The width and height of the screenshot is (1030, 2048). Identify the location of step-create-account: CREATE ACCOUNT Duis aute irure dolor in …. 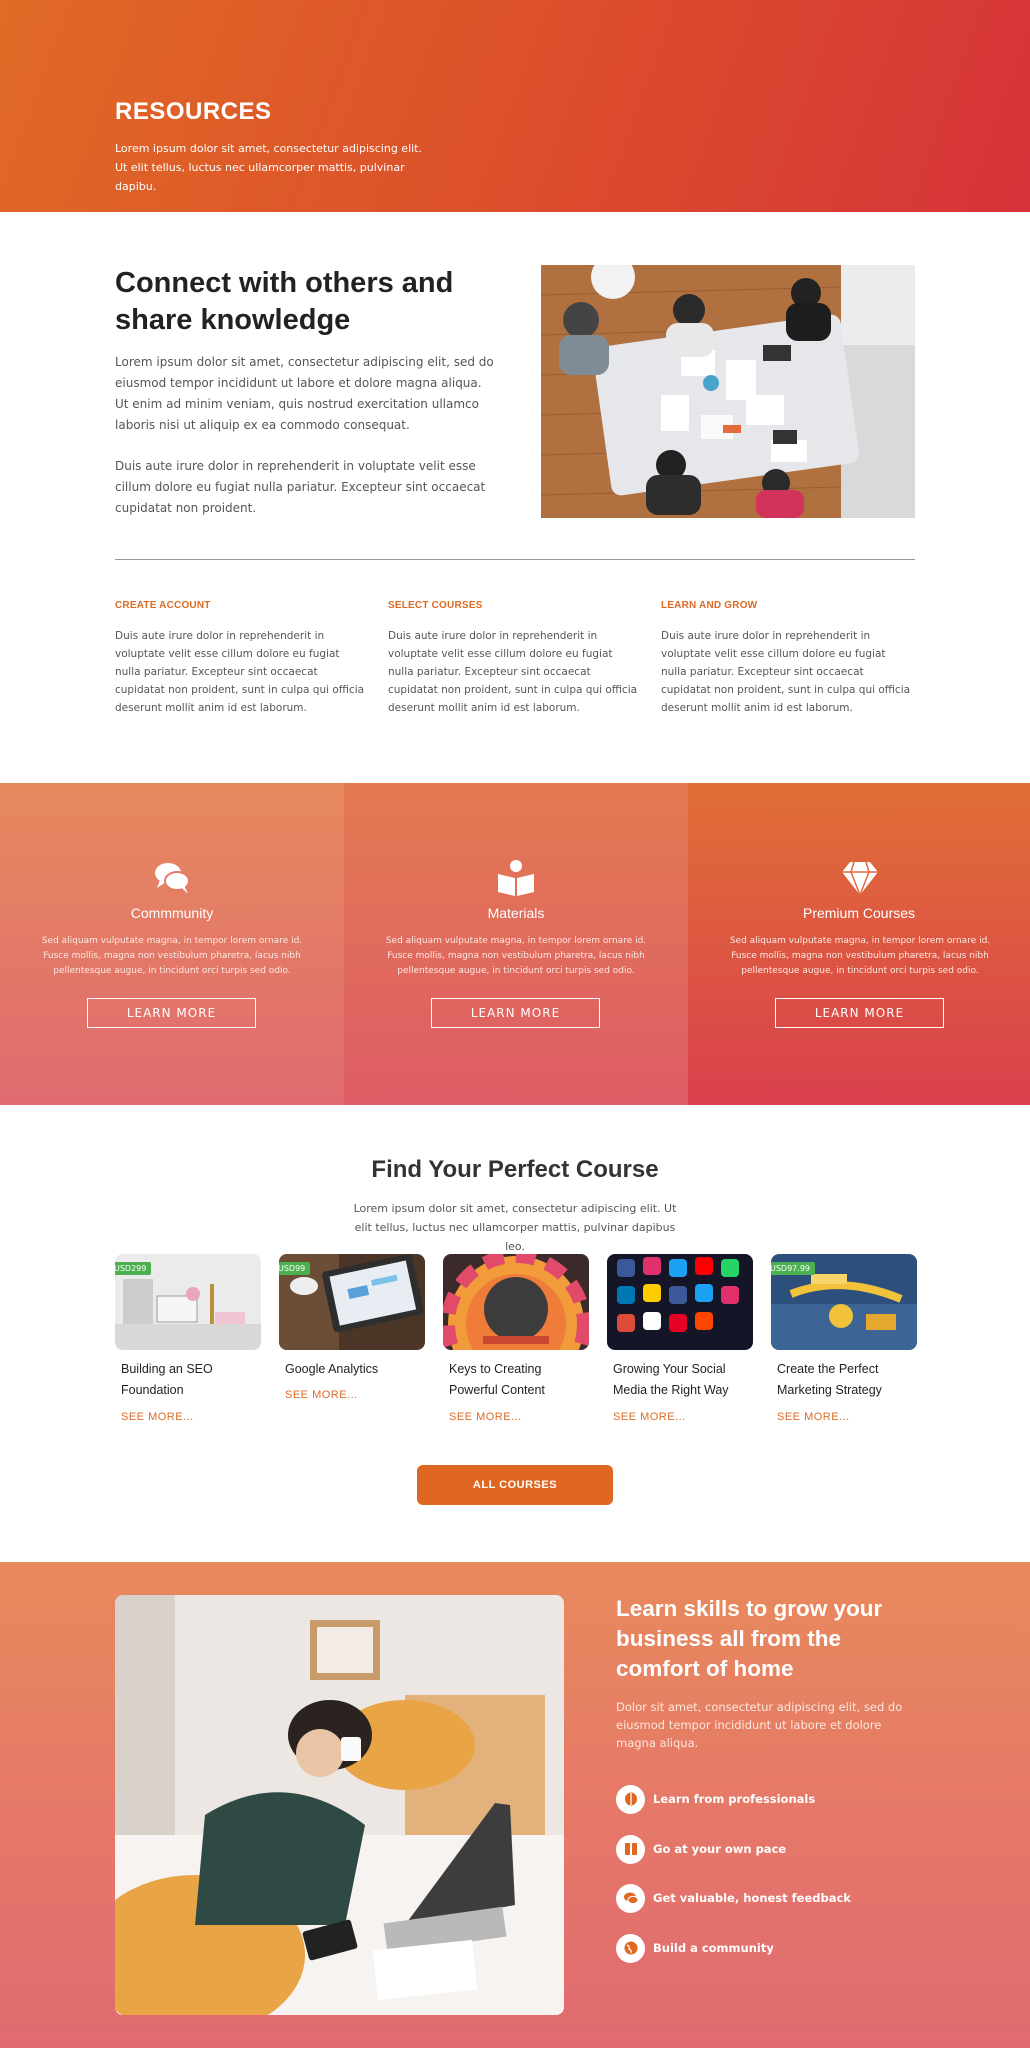
(240, 658).